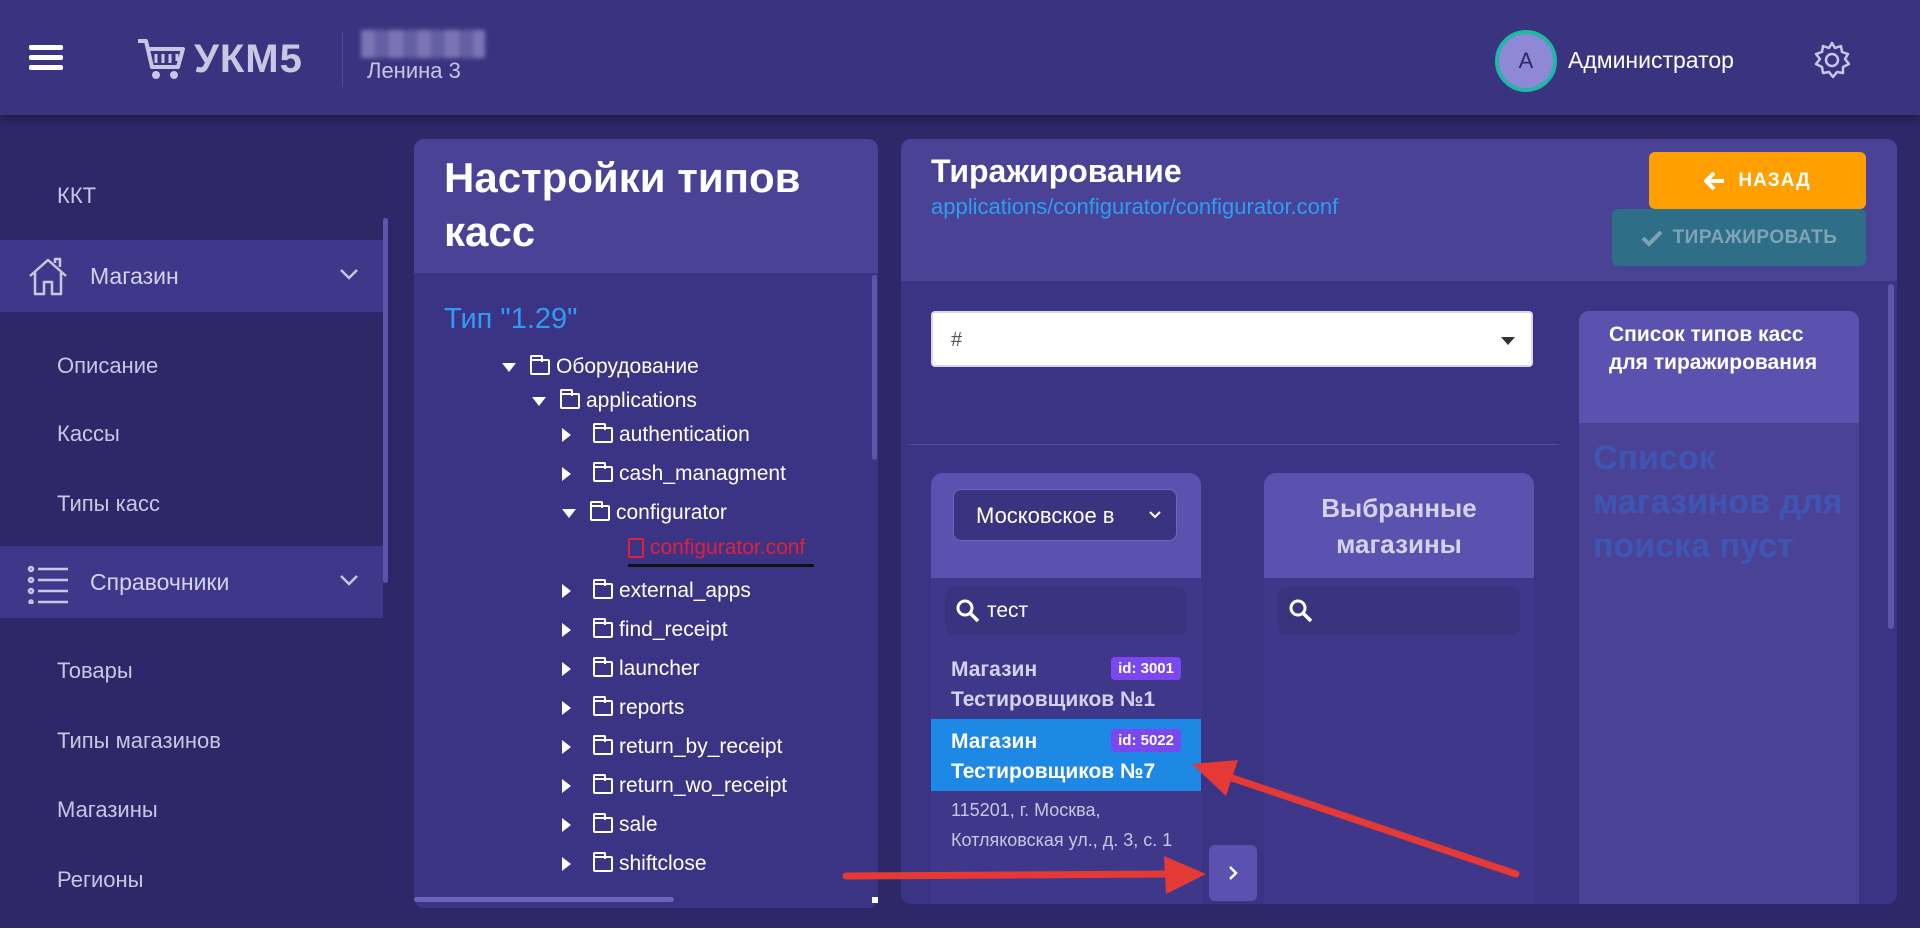  What do you see at coordinates (76, 196) in the screenshot?
I see `sidebar-item-kkt: ККТ` at bounding box center [76, 196].